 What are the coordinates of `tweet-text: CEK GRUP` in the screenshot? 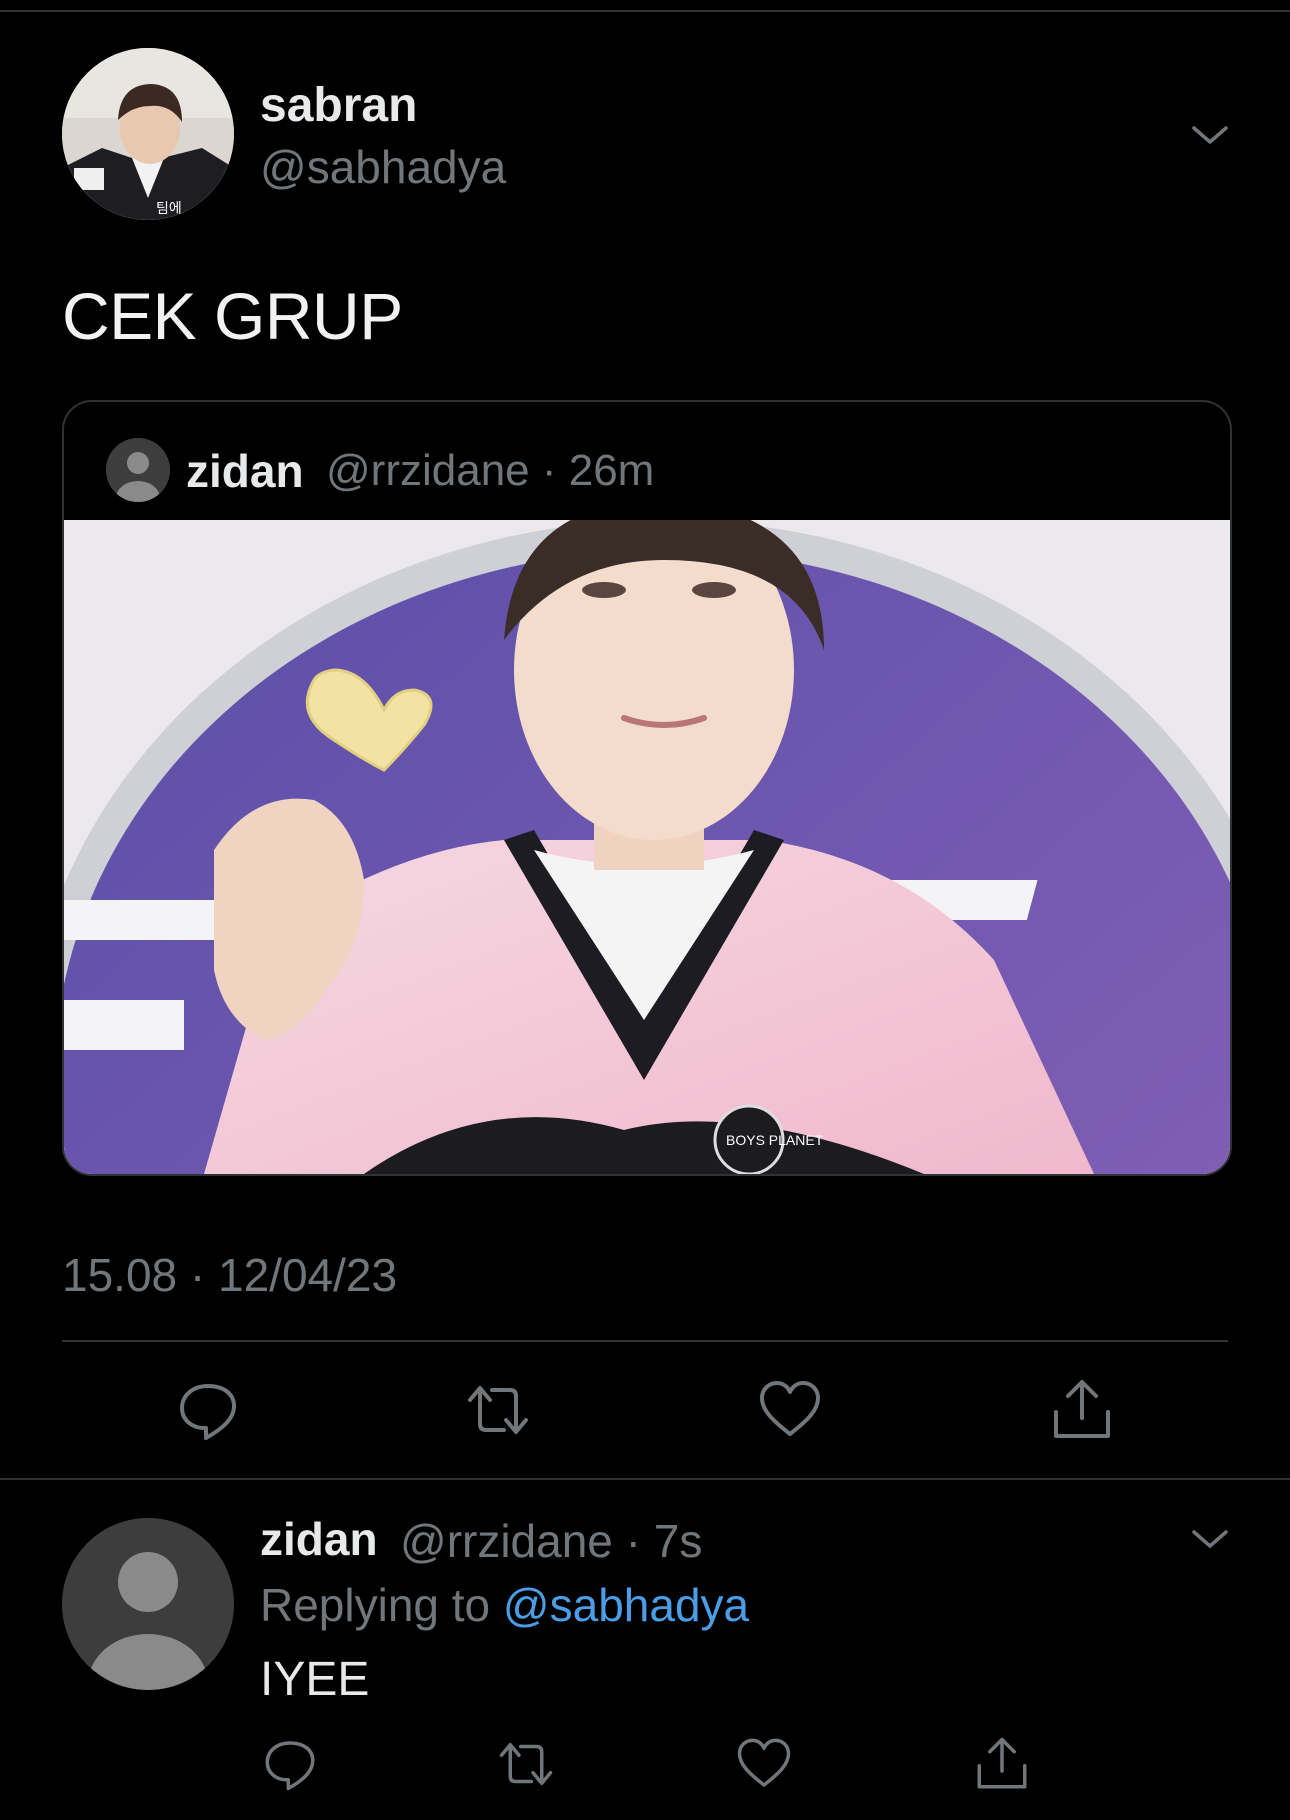 It's located at (232, 316).